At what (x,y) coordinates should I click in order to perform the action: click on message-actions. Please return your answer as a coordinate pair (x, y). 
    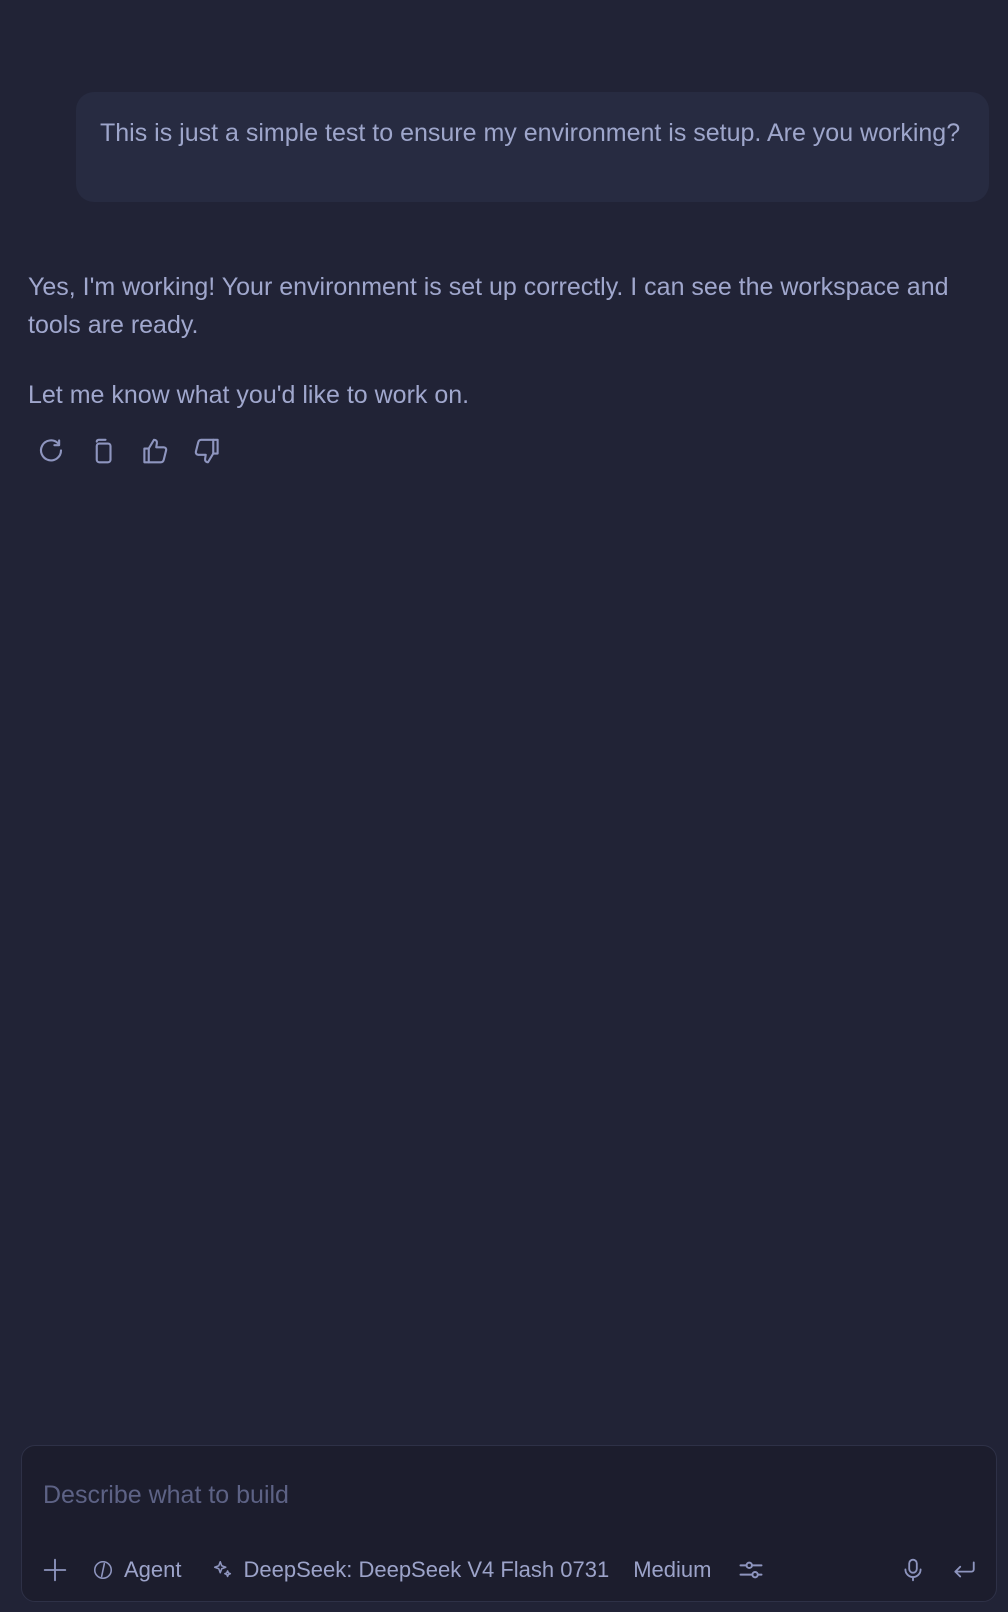
    Looking at the image, I should click on (129, 451).